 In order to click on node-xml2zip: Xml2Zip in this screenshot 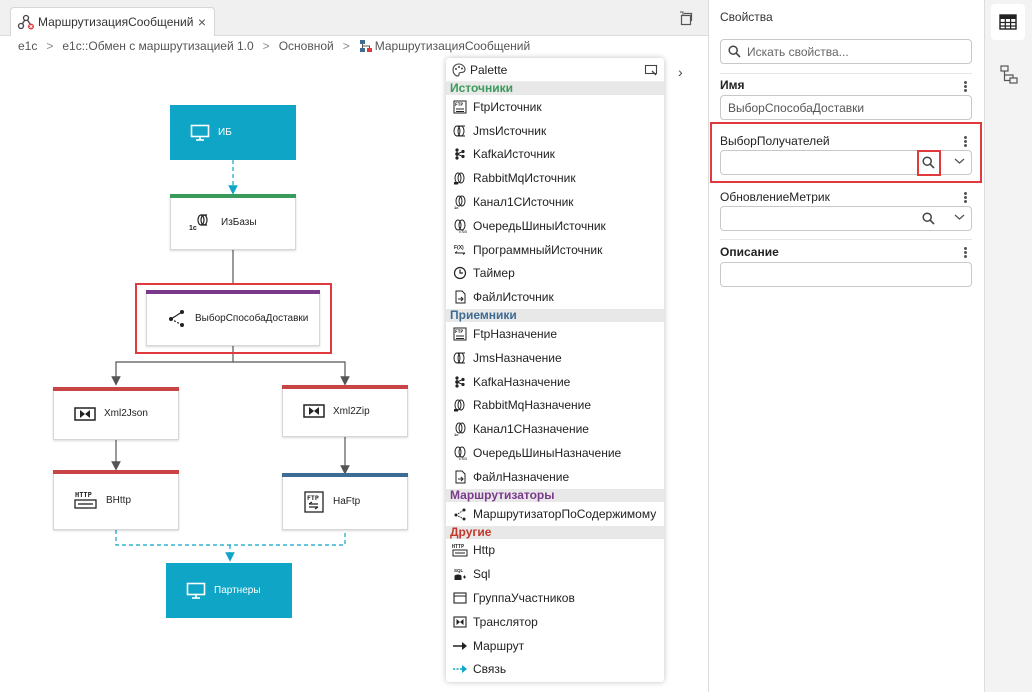, I will do `click(345, 411)`.